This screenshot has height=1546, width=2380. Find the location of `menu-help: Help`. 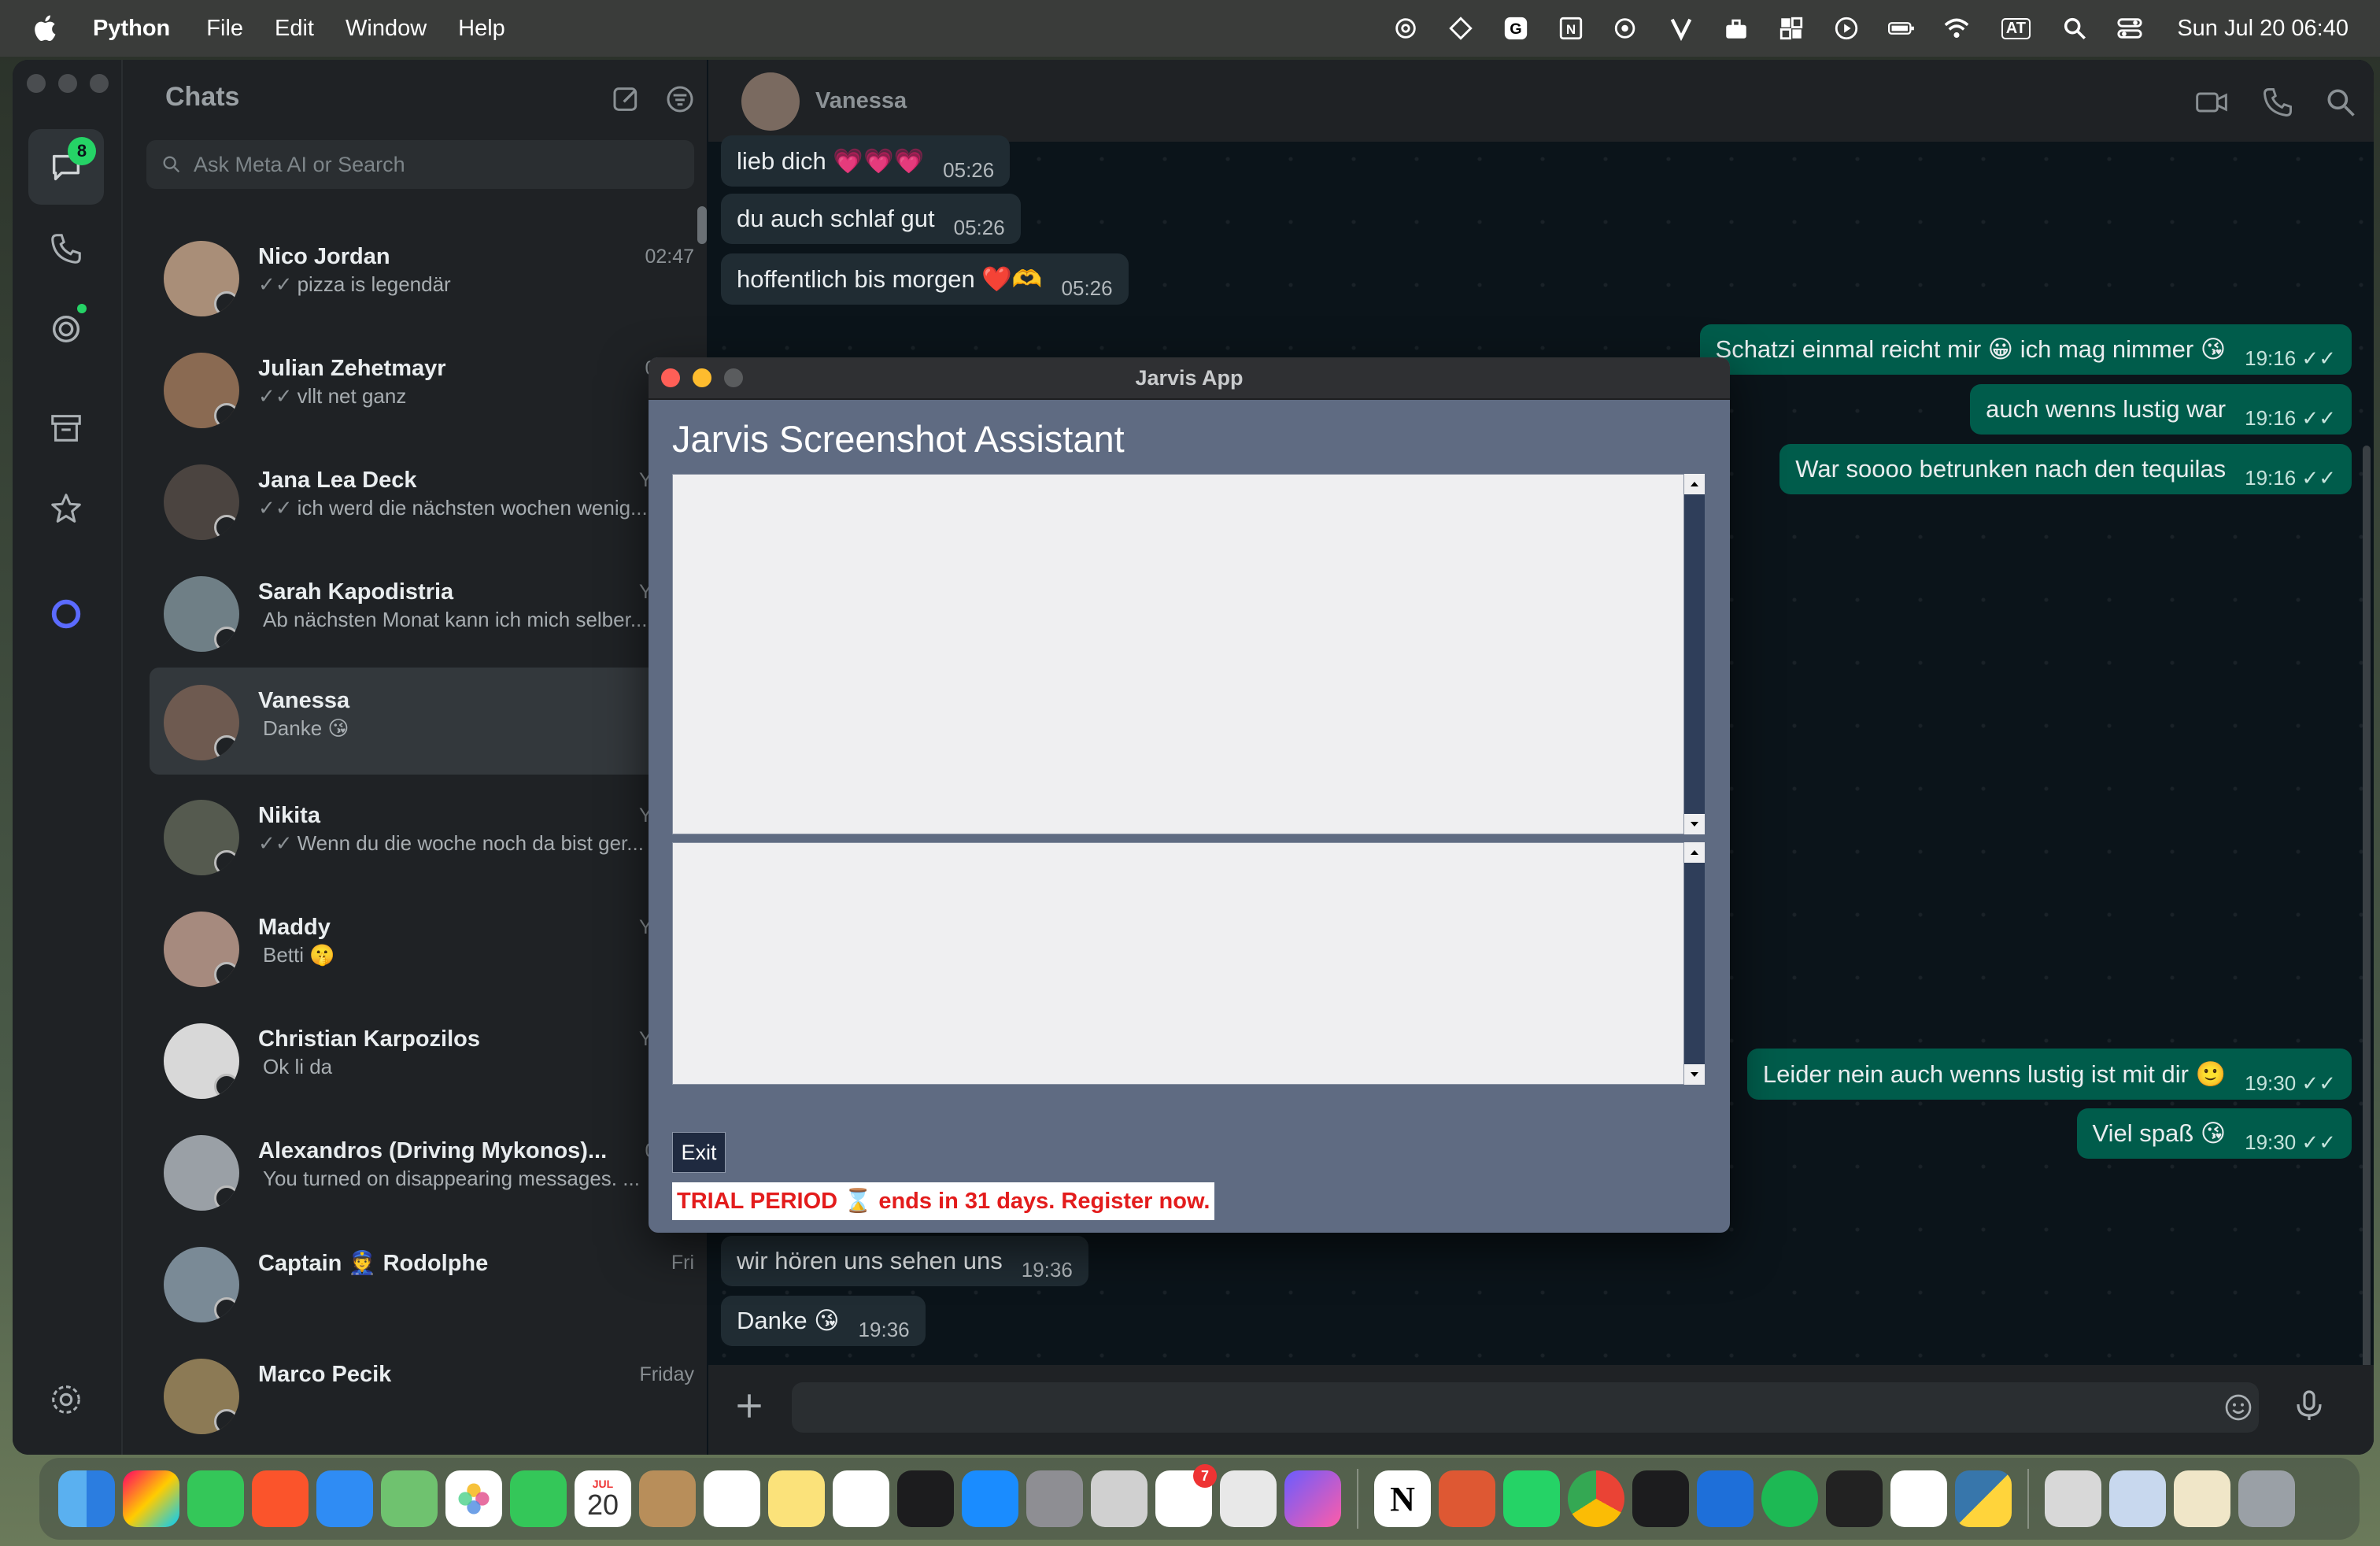

menu-help: Help is located at coordinates (481, 29).